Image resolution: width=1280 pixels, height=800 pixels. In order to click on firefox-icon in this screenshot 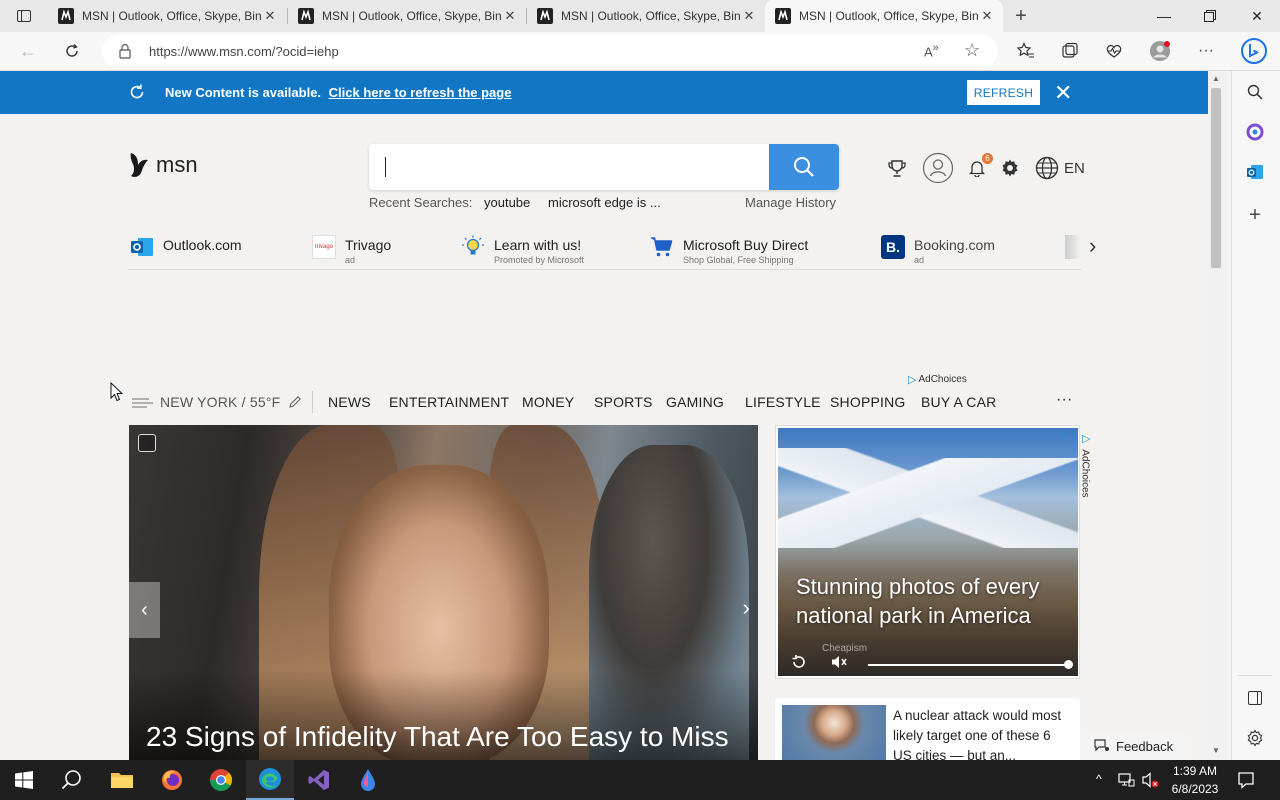, I will do `click(172, 780)`.